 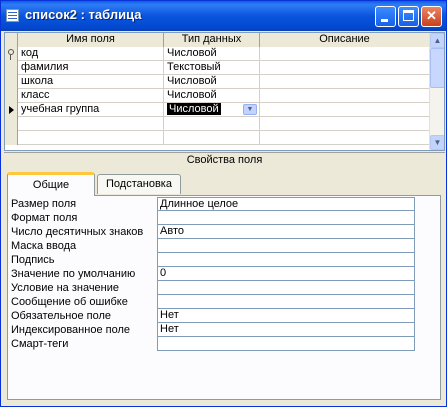 What do you see at coordinates (83, 14) in the screenshot?
I see `window-title: список2 : таблица` at bounding box center [83, 14].